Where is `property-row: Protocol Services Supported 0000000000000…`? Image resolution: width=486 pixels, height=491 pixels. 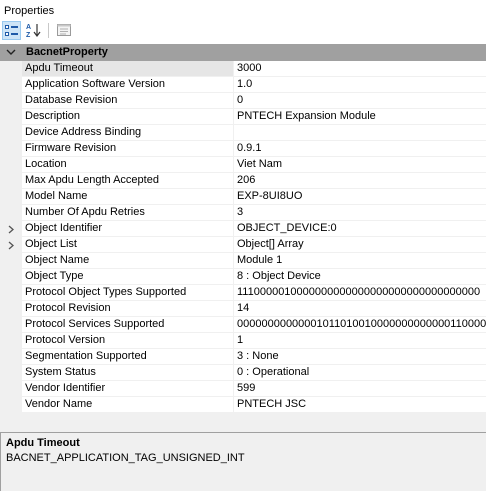 property-row: Protocol Services Supported 0000000000000… is located at coordinates (243, 325).